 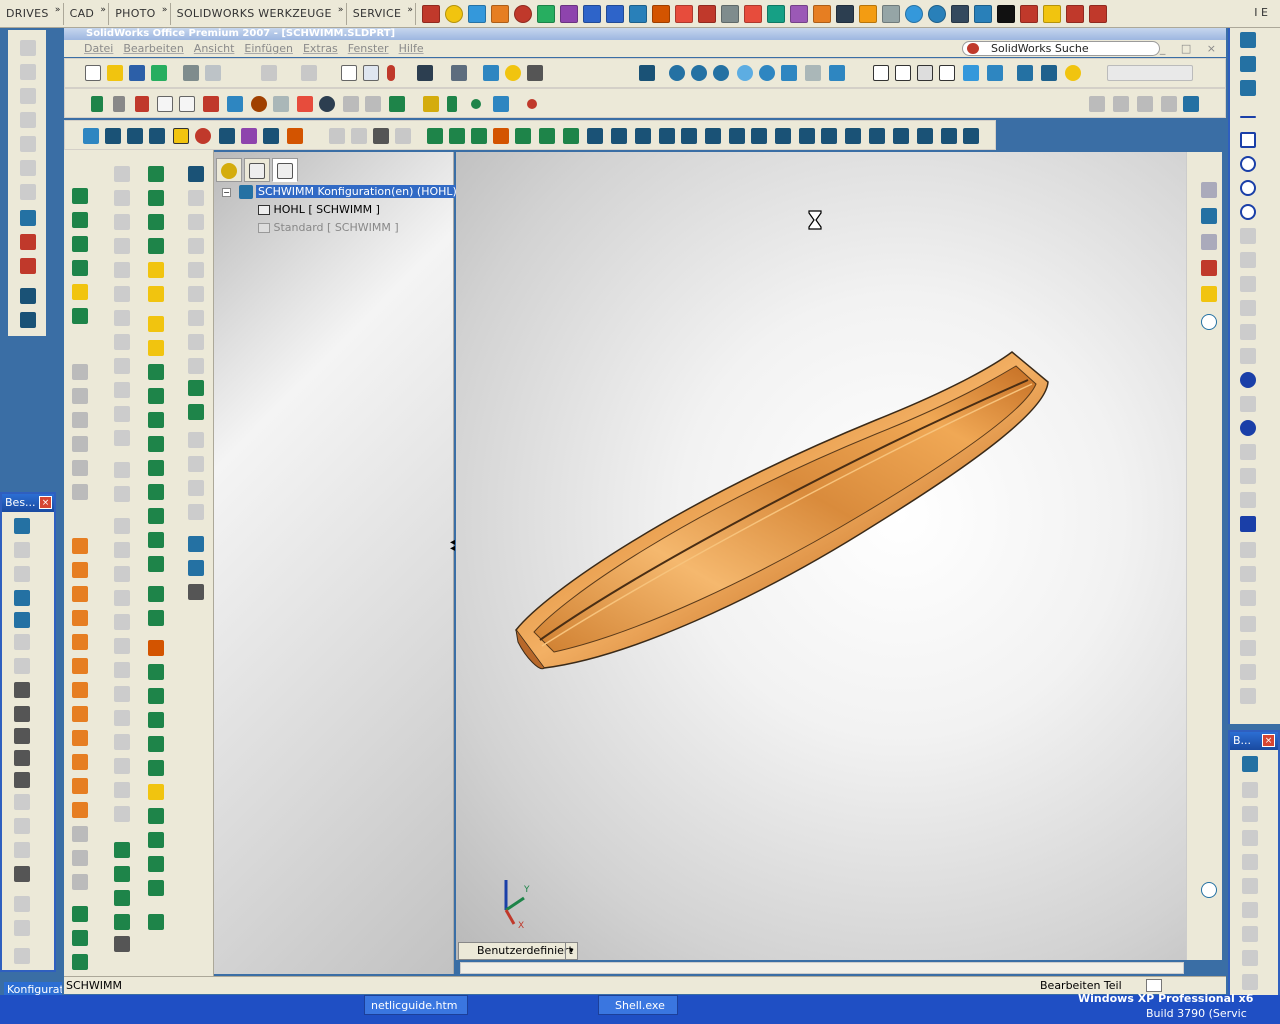 What do you see at coordinates (661, 13) in the screenshot?
I see `pdf-icon` at bounding box center [661, 13].